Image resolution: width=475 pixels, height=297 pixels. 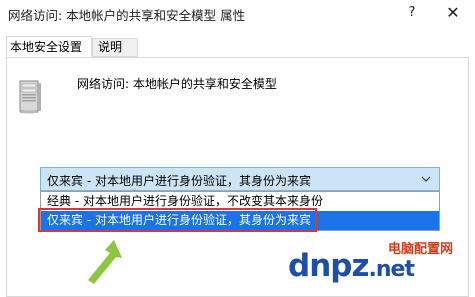 I want to click on selected-value: 仅来宾 - 对本地用户进行身份验证，其身份为来宾, so click(x=179, y=181).